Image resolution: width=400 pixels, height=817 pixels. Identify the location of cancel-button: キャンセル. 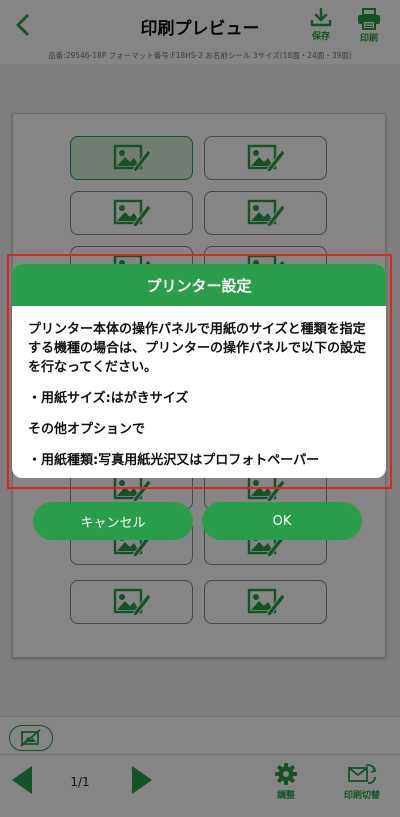
(113, 521).